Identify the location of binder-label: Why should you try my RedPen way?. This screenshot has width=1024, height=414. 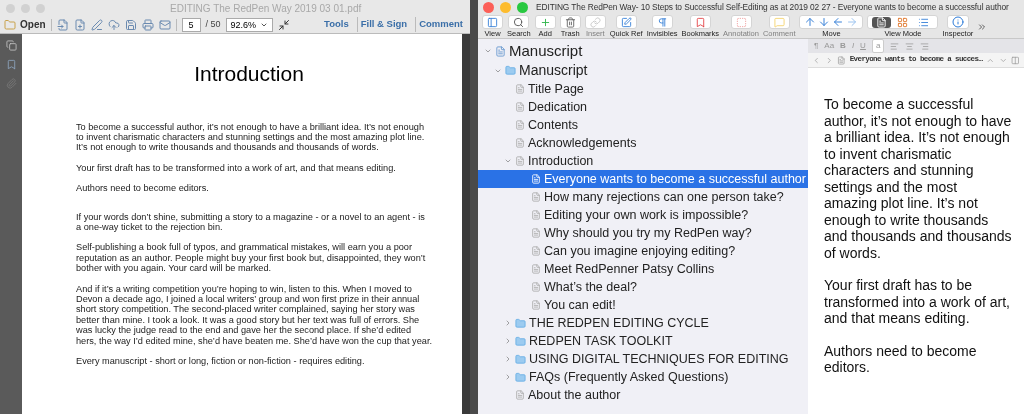
(648, 233).